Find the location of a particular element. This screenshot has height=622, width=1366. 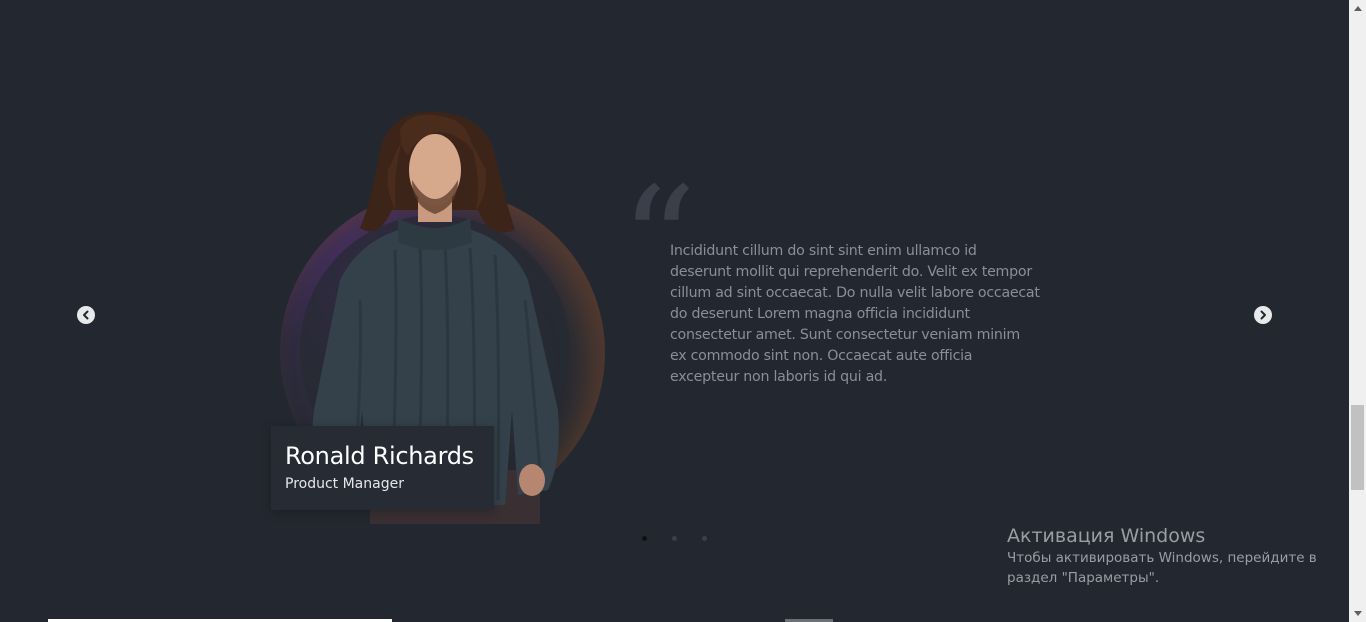

triangle-up-icon is located at coordinates (1357, 8).